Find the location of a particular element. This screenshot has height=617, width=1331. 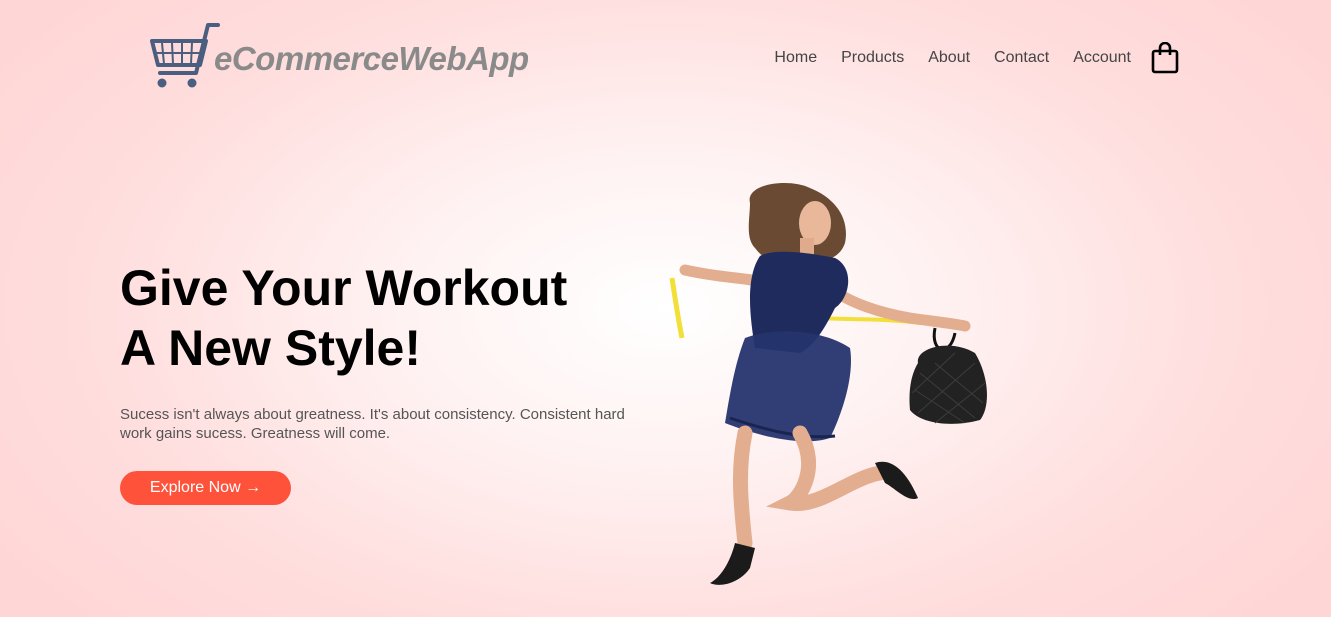

hero-title: Give Your Workout A New Style! is located at coordinates (343, 318).